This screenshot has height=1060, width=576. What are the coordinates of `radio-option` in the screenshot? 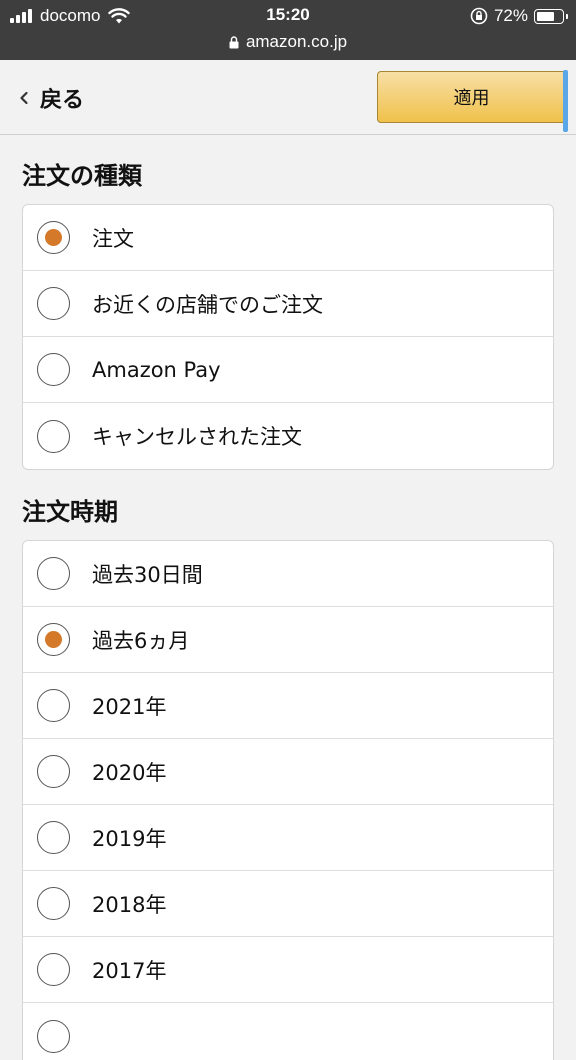 It's located at (288, 1031).